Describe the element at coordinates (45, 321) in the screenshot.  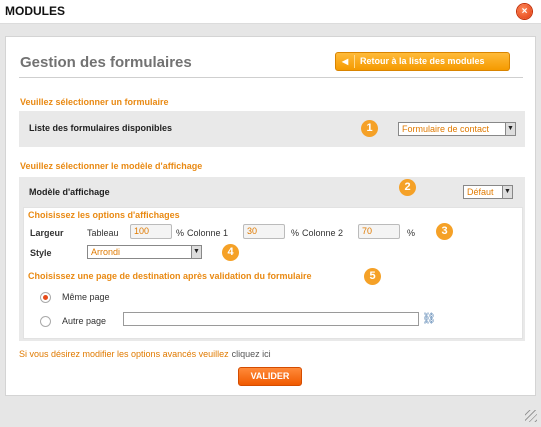
I see `other-page-radio` at that location.